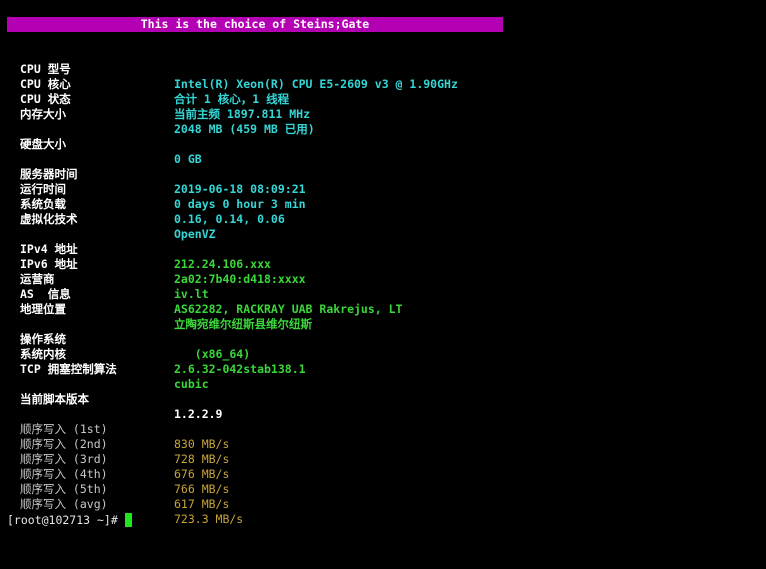 This screenshot has height=569, width=766. Describe the element at coordinates (212, 354) in the screenshot. I see `info-value: (x86_64)` at that location.